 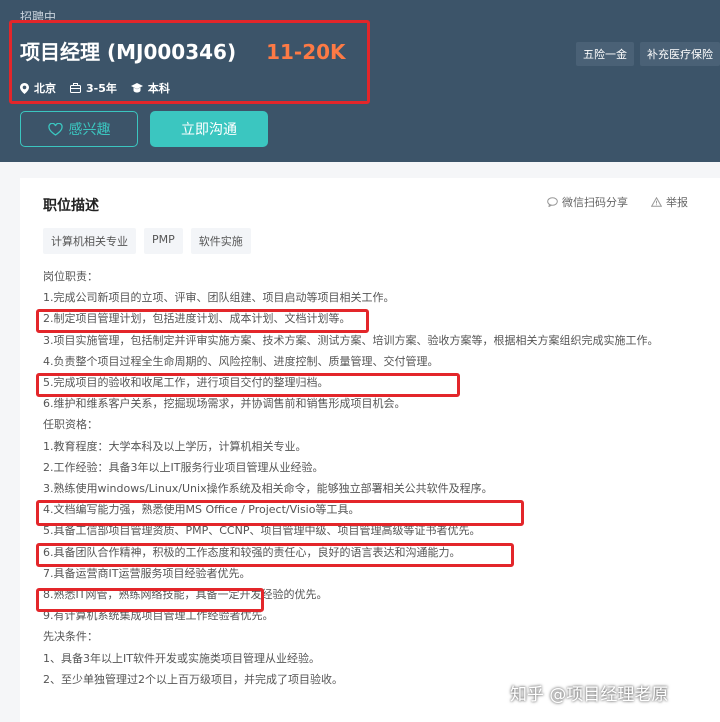 What do you see at coordinates (89, 130) in the screenshot?
I see `interest-button-label: 感兴趣` at bounding box center [89, 130].